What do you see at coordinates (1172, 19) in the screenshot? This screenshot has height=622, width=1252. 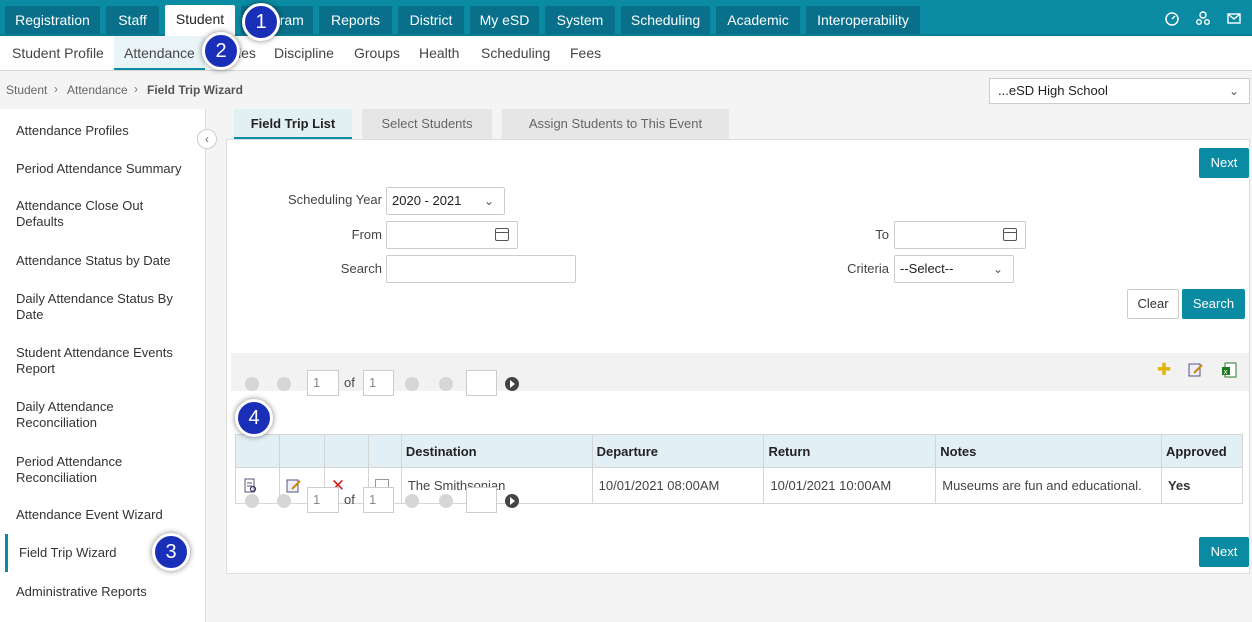 I see `dashboard-icon` at bounding box center [1172, 19].